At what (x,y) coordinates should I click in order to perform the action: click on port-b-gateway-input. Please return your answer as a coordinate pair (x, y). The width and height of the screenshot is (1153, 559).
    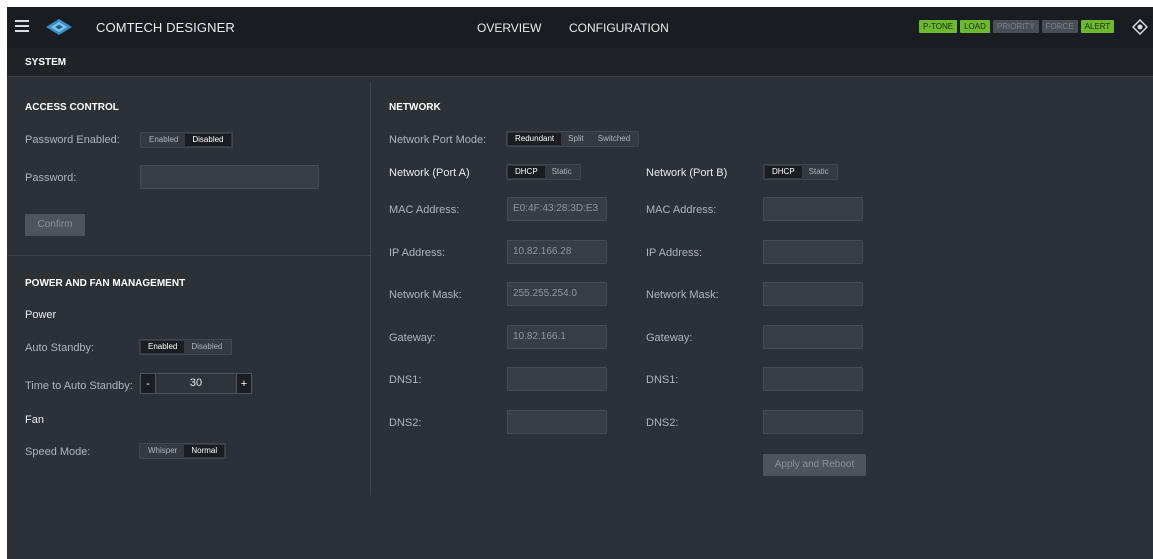
    Looking at the image, I should click on (813, 337).